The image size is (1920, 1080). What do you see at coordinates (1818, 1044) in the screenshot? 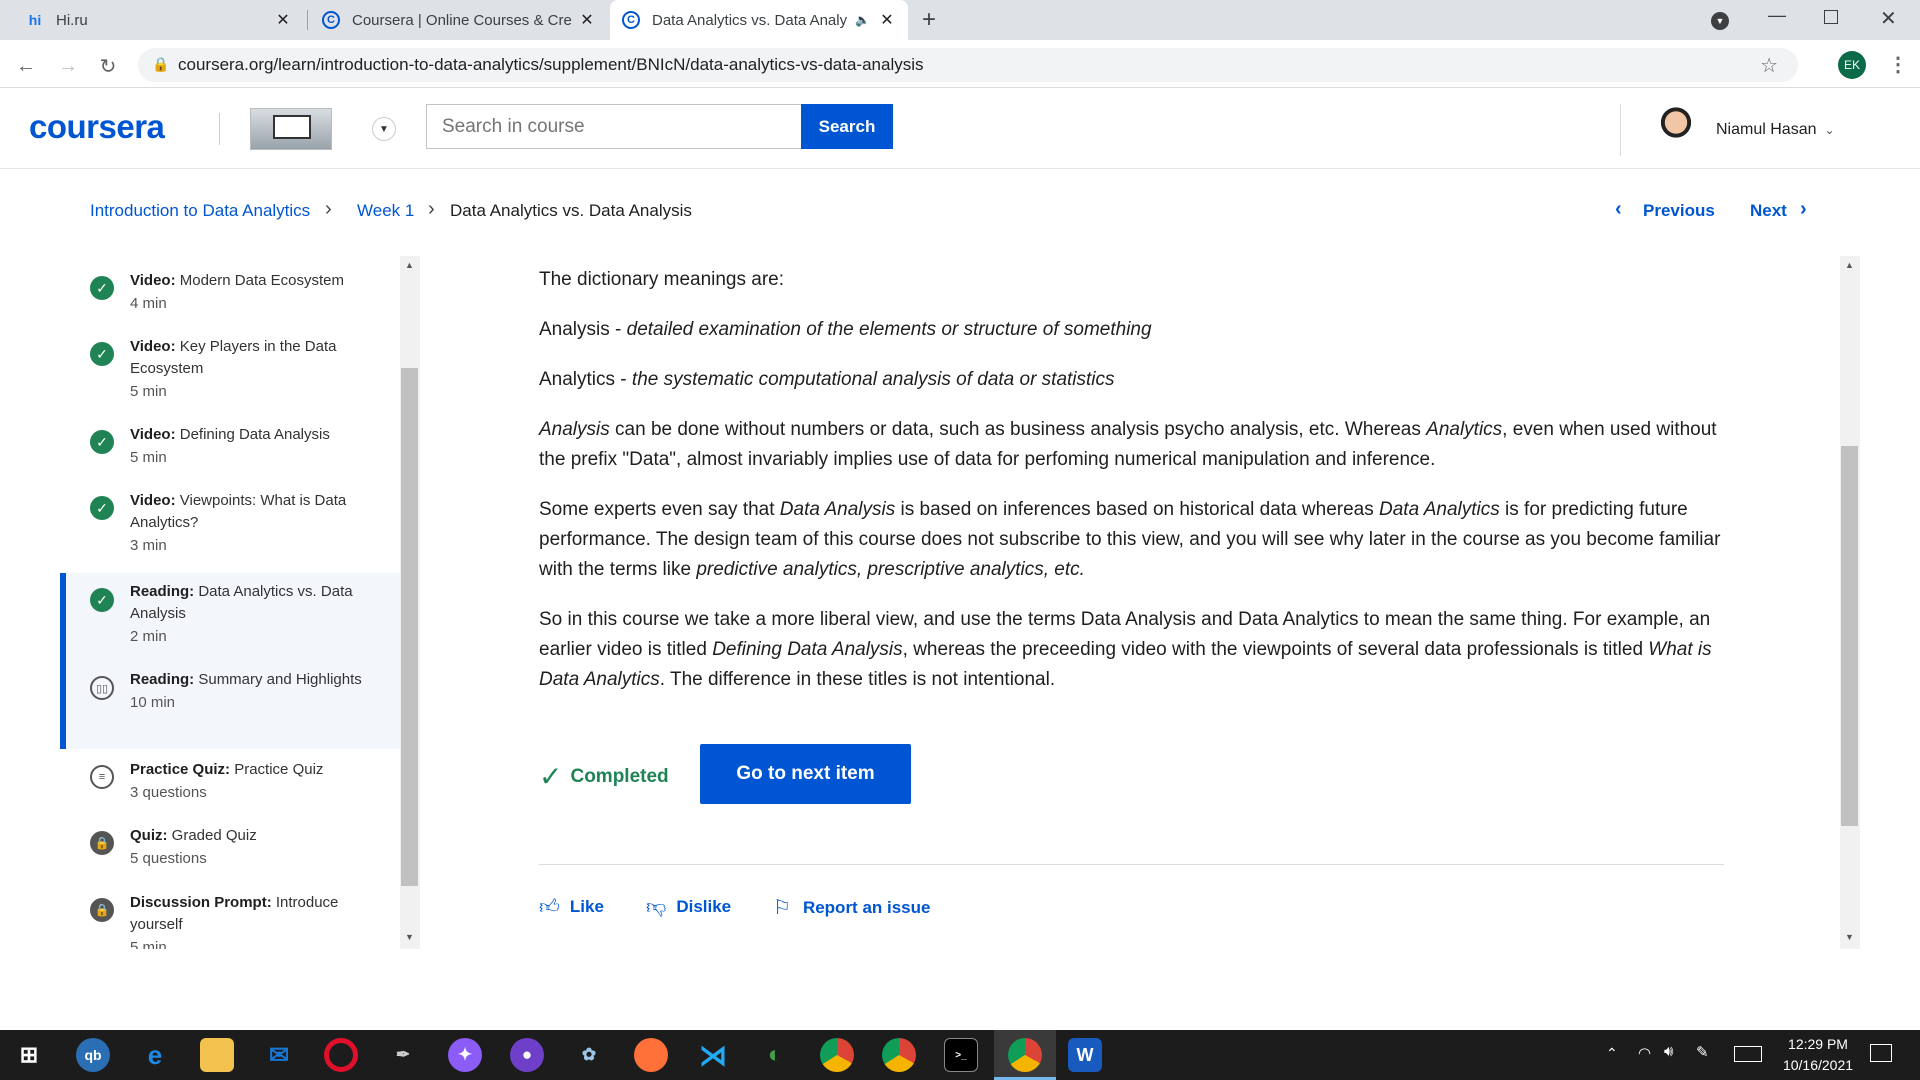
I see `clock-time: 12:29 PM` at bounding box center [1818, 1044].